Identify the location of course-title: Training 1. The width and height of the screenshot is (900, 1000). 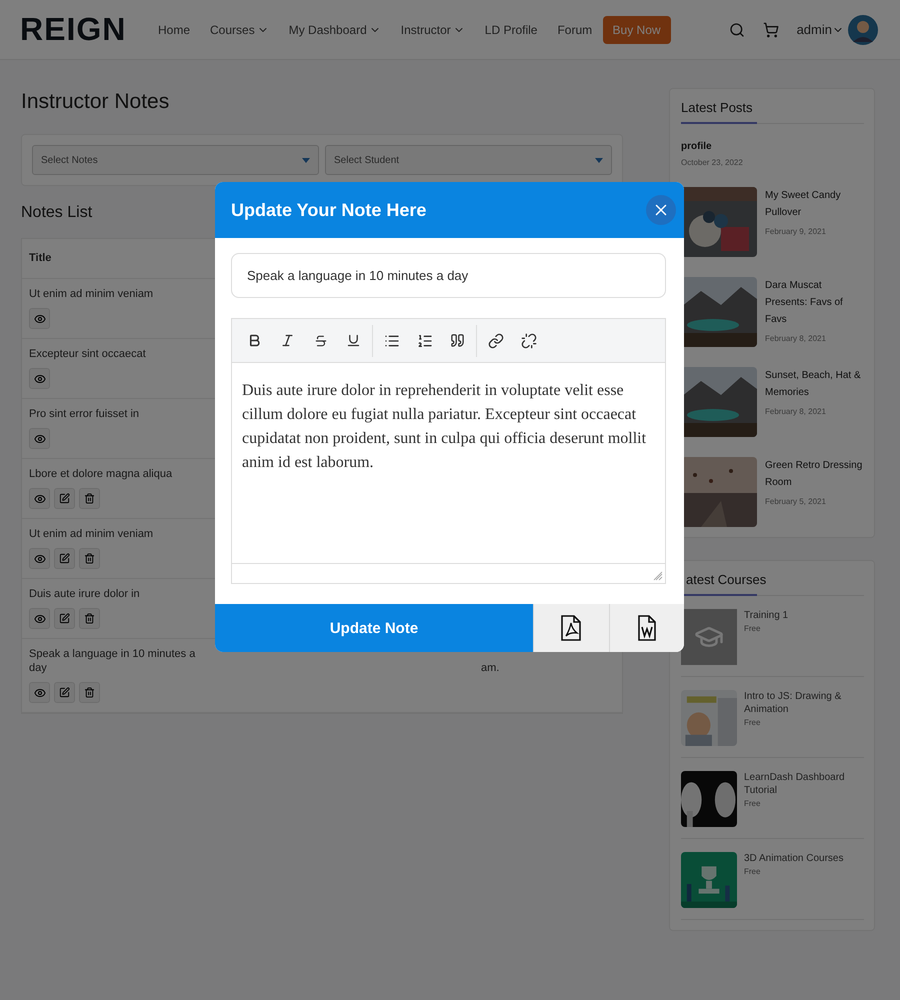
(766, 615).